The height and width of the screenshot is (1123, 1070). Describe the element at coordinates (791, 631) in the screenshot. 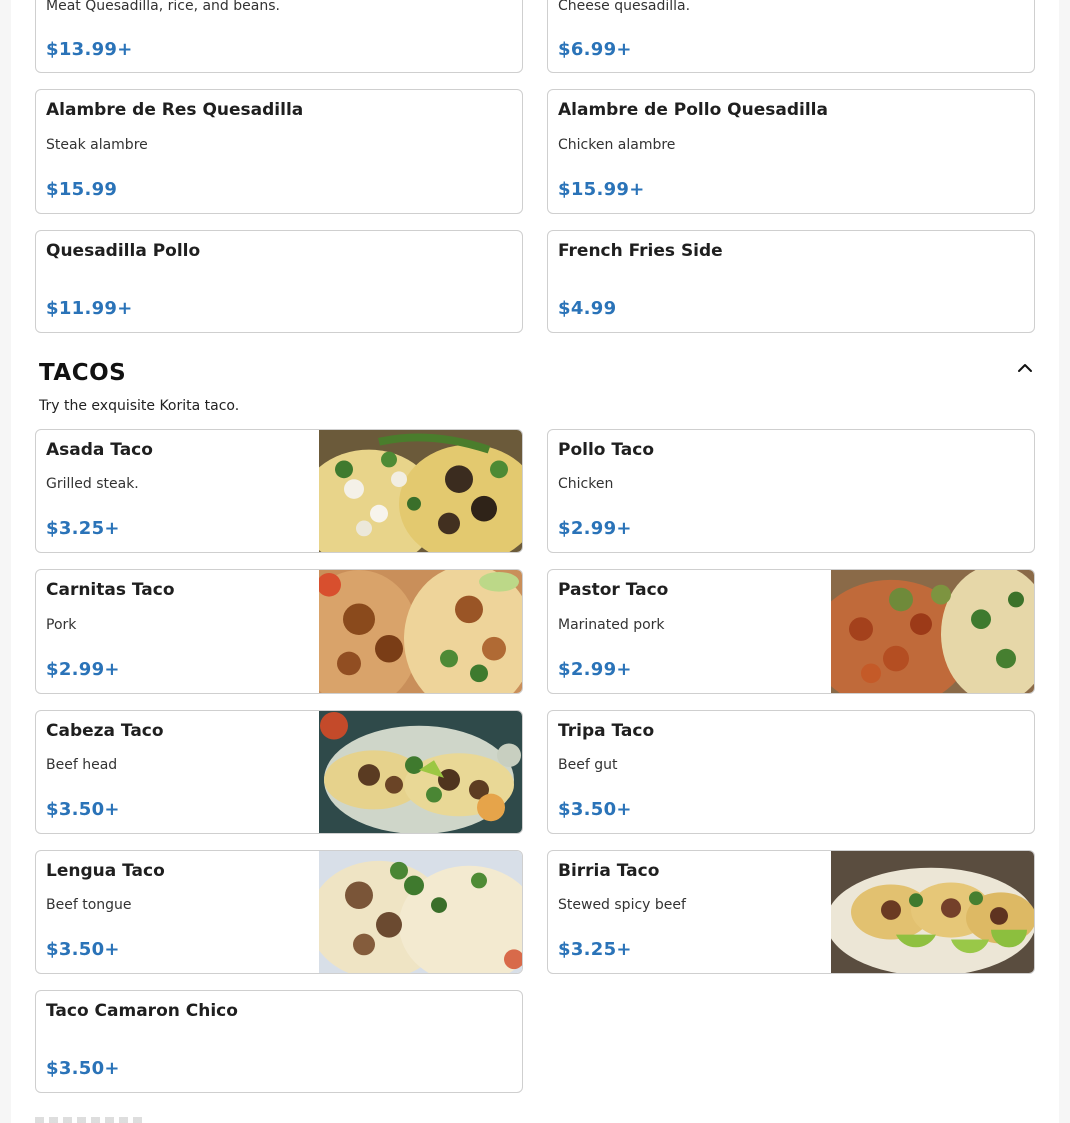

I see `menu-item-card: Pastor Taco Marinated pork $2.99+` at that location.